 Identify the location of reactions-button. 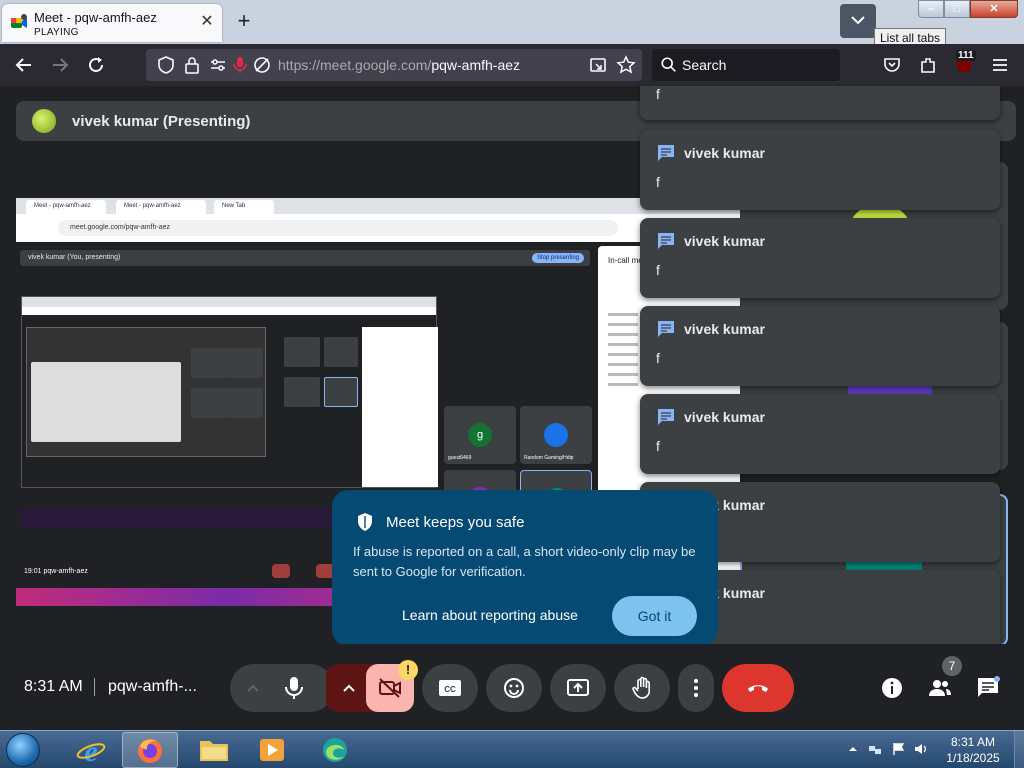
(514, 688).